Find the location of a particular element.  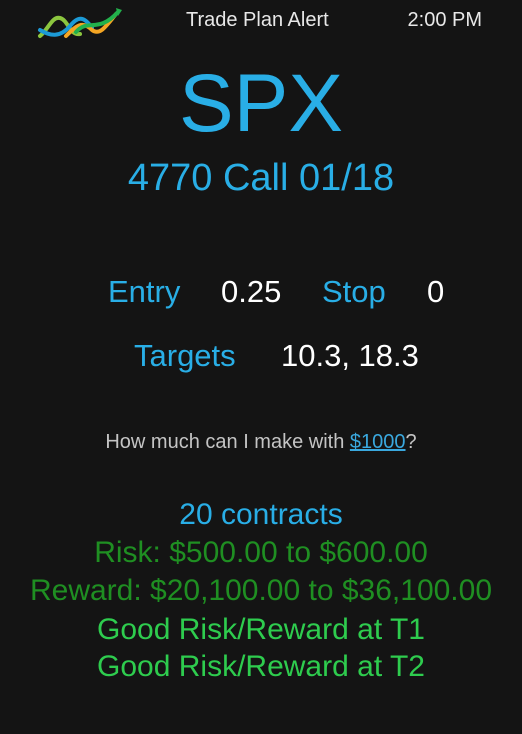

question-prefix: How much can I make with is located at coordinates (227, 442).